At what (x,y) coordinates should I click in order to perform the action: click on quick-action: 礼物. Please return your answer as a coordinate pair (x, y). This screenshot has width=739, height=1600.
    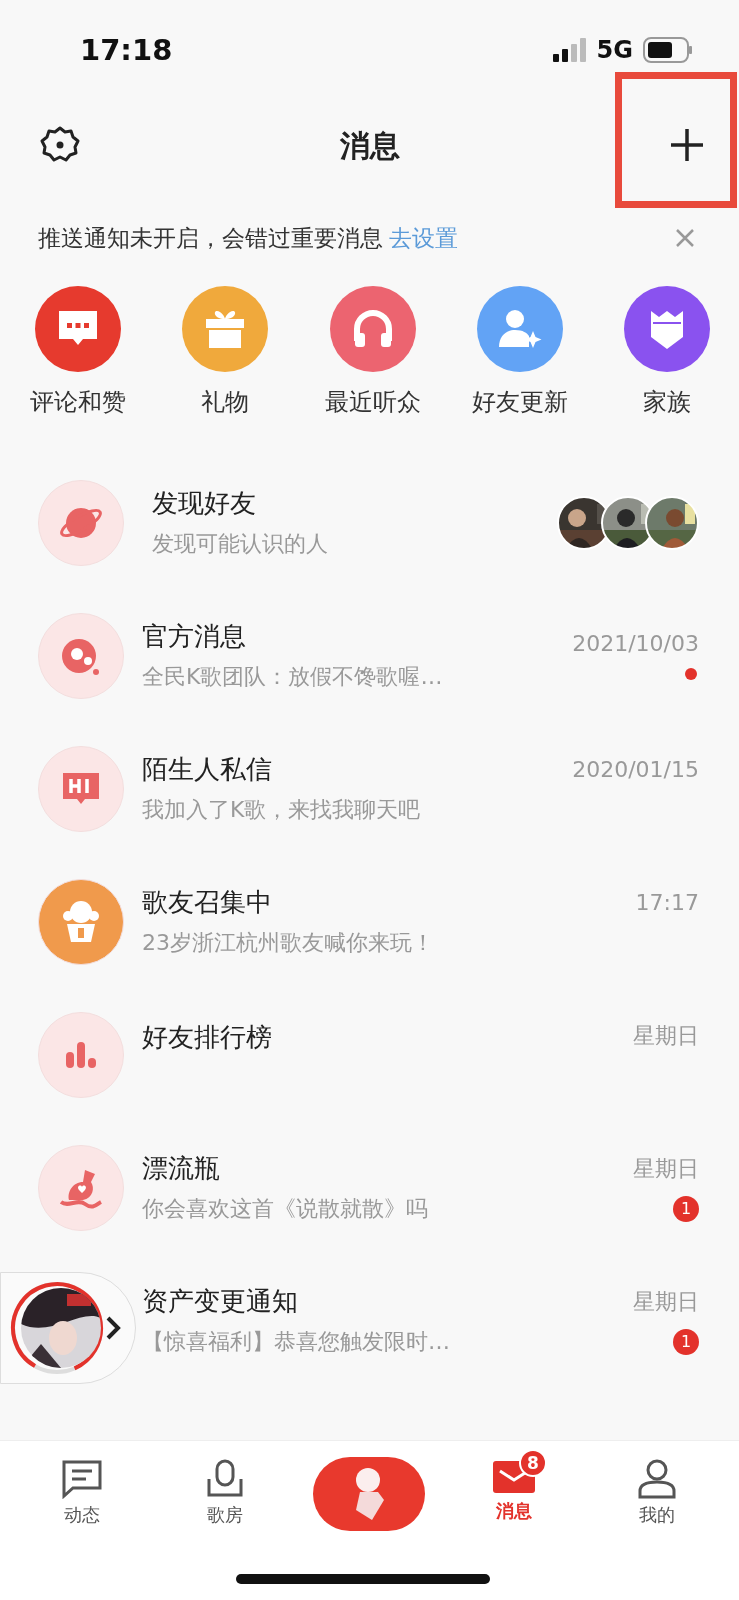
    Looking at the image, I should click on (225, 361).